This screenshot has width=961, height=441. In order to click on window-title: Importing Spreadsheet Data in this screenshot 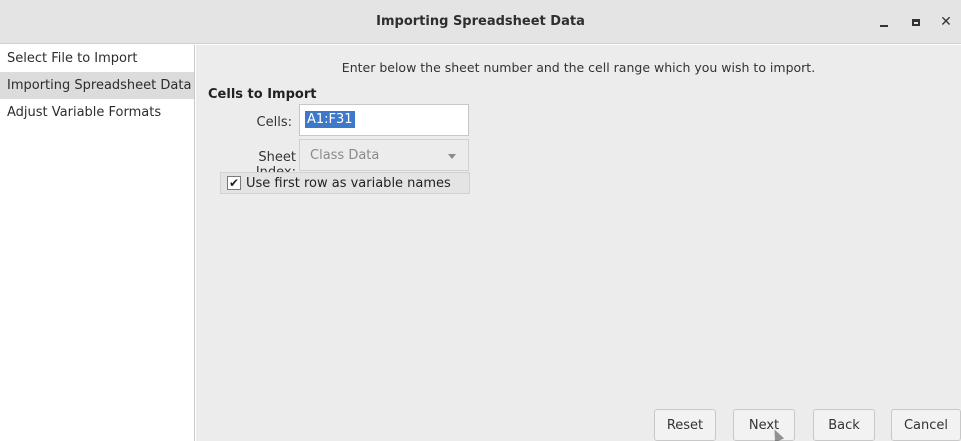, I will do `click(480, 21)`.